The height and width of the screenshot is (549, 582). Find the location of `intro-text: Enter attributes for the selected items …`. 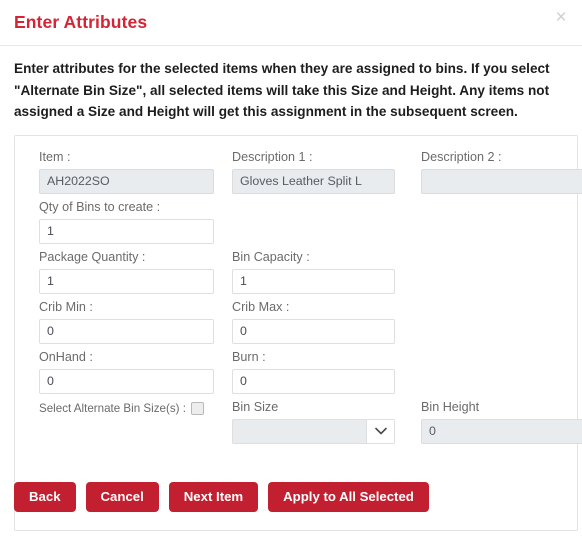

intro-text: Enter attributes for the selected items … is located at coordinates (282, 90).